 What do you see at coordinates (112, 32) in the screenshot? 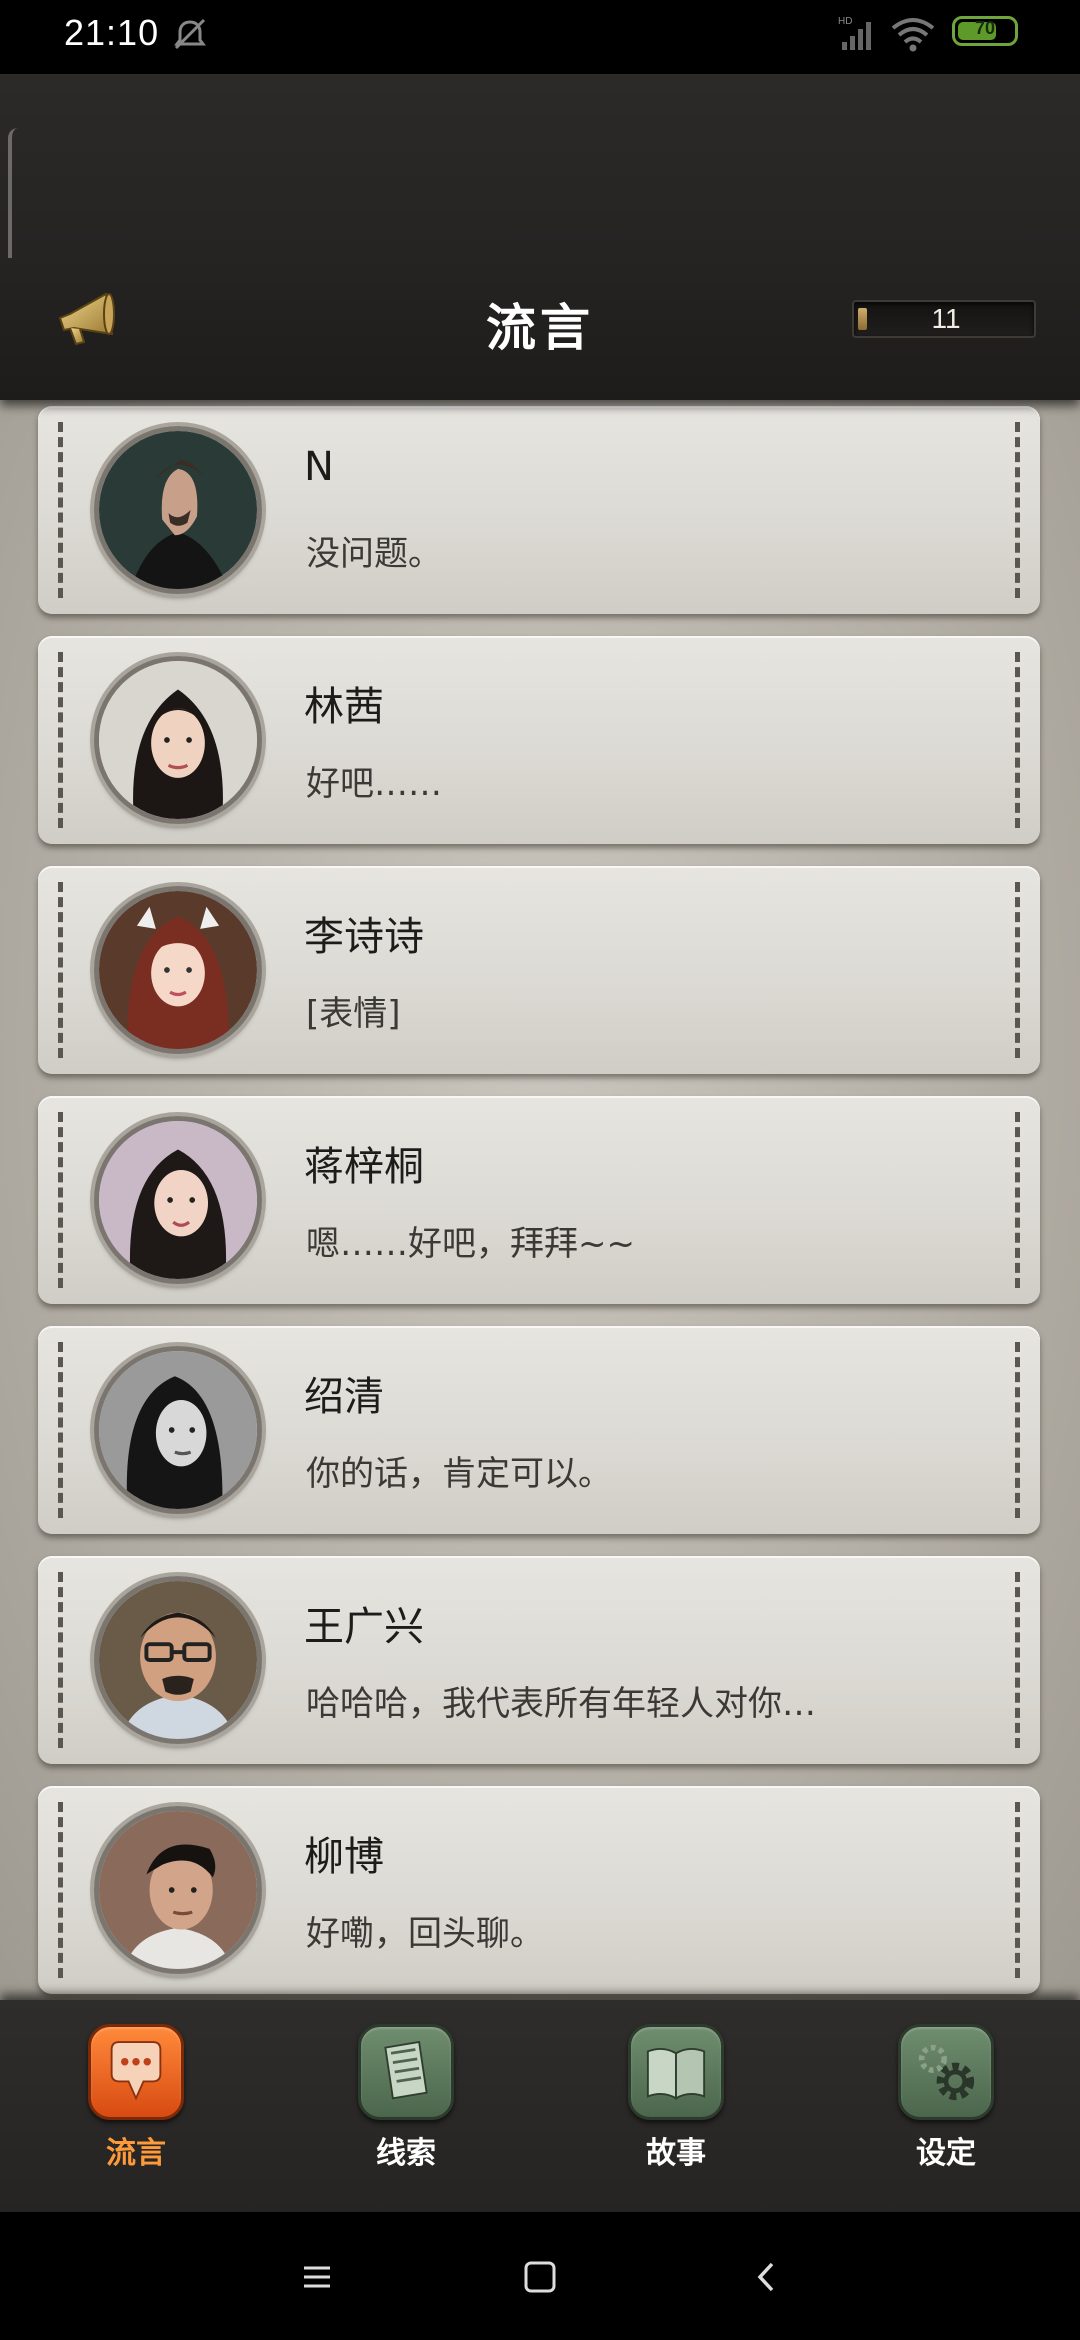
I see `status-time: 21:10` at bounding box center [112, 32].